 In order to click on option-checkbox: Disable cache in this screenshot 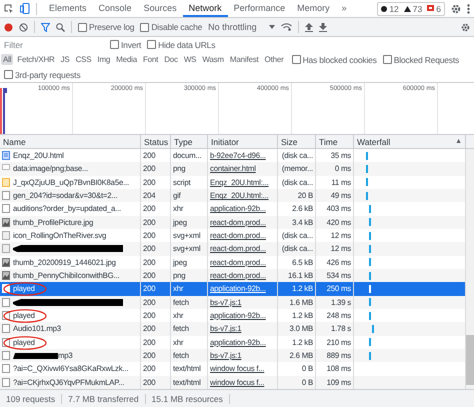, I will do `click(171, 27)`.